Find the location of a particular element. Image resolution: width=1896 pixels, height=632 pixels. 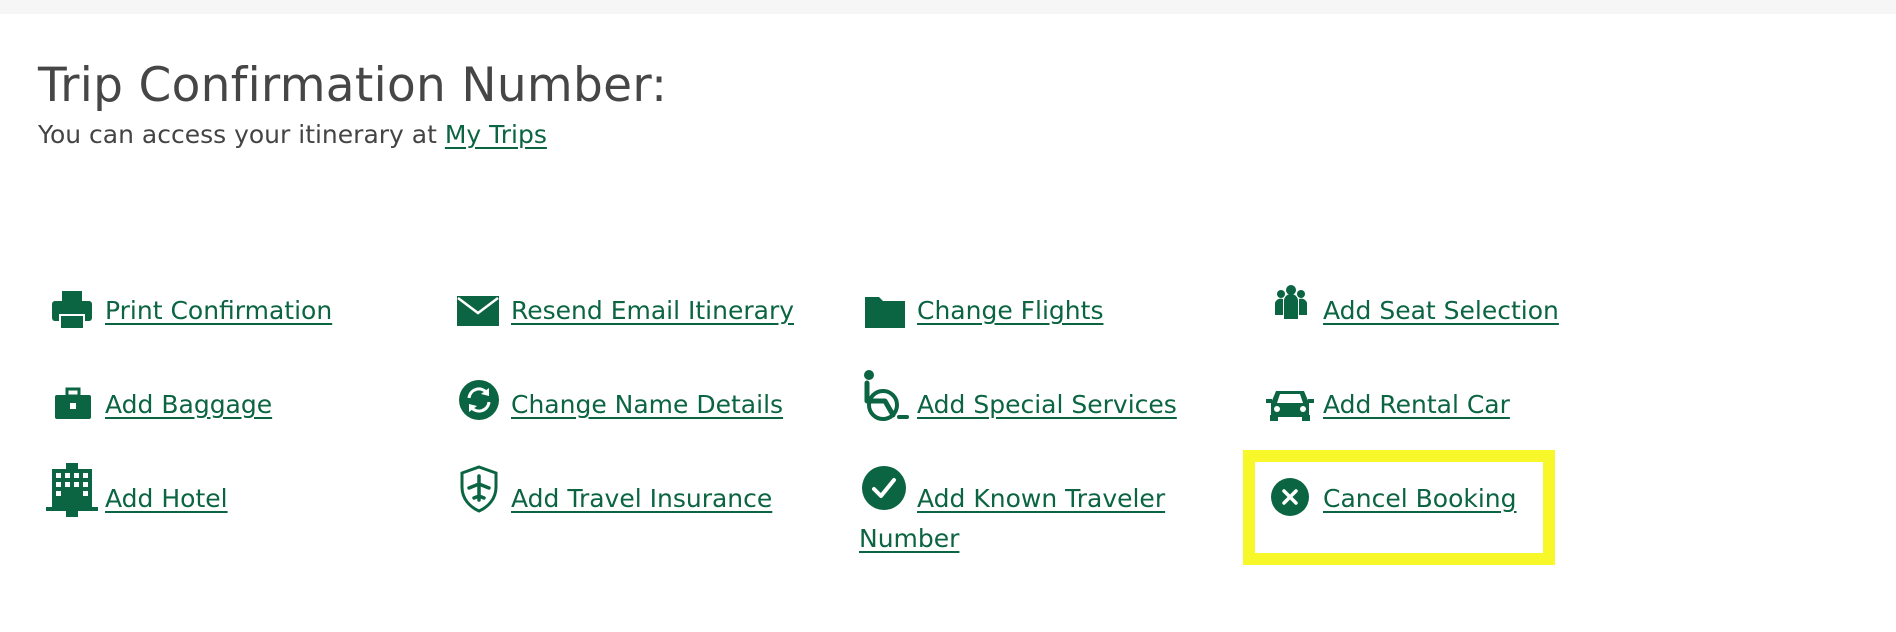

add-rental-car-link: Add Rental Car is located at coordinates (1416, 405).